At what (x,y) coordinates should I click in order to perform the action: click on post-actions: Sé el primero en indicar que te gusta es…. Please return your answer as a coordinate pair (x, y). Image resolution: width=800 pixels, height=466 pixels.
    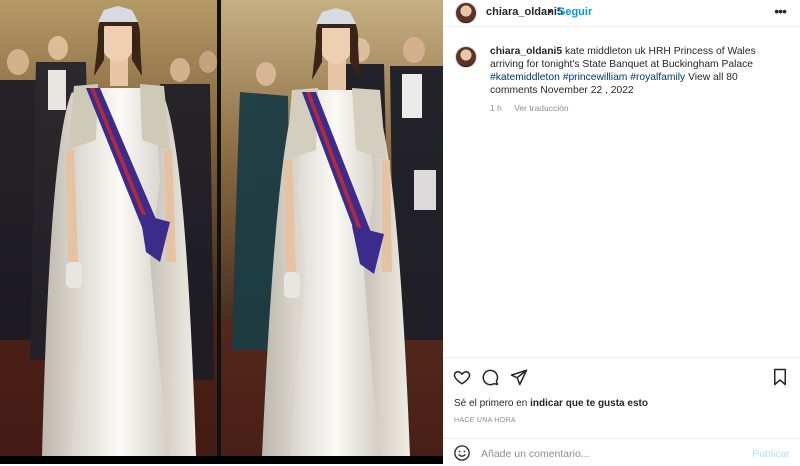
    Looking at the image, I should click on (621, 411).